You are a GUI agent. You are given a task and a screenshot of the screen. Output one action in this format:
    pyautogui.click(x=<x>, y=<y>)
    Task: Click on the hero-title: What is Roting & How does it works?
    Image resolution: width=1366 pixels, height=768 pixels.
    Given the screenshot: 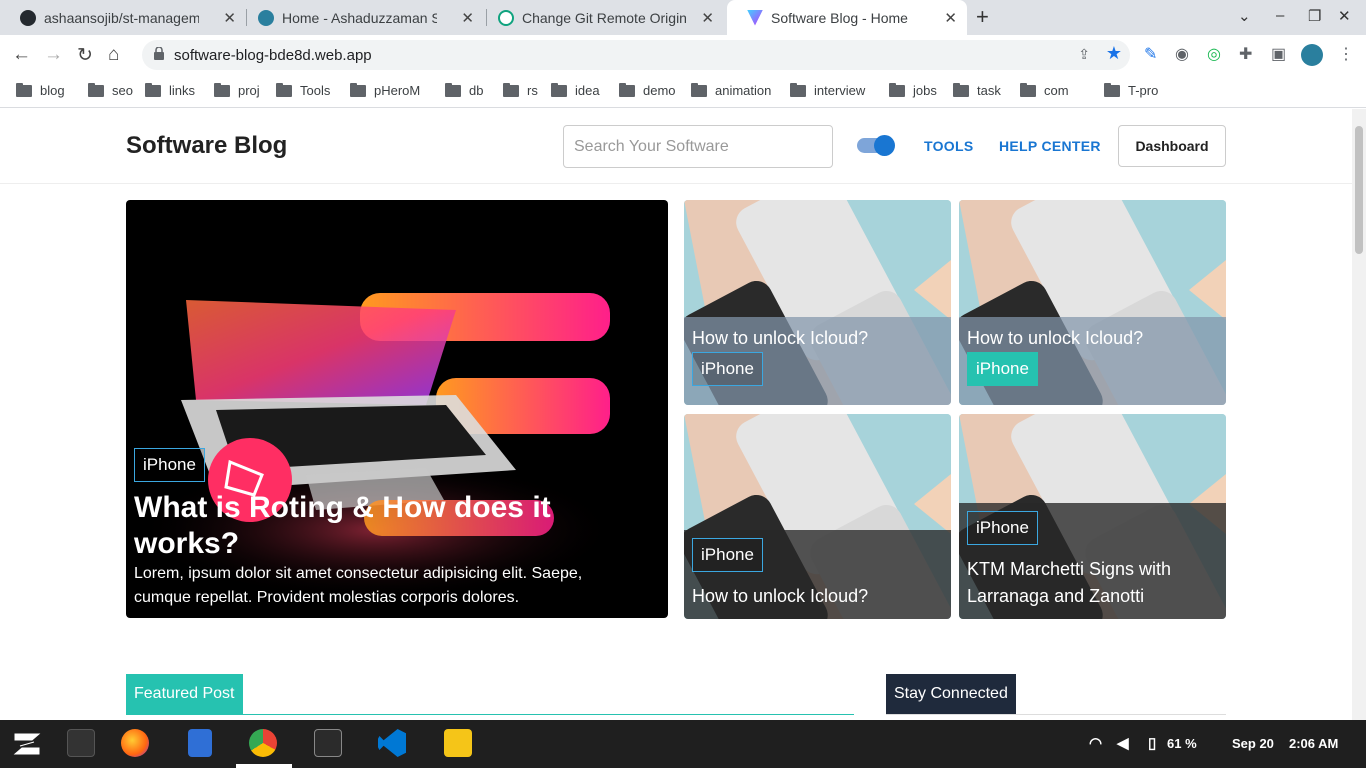 What is the action you would take?
    pyautogui.click(x=364, y=526)
    